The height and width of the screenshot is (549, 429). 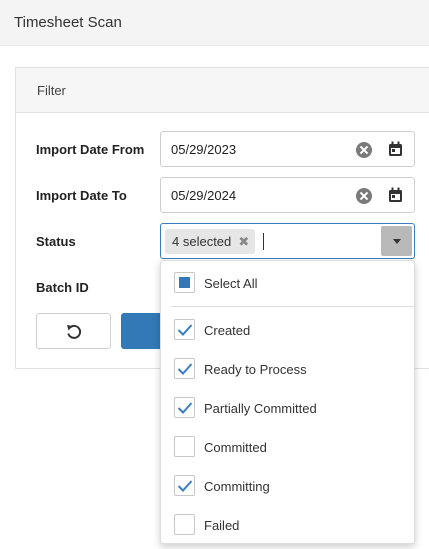 What do you see at coordinates (203, 149) in the screenshot?
I see `import-date-from-value: 05/29/2023` at bounding box center [203, 149].